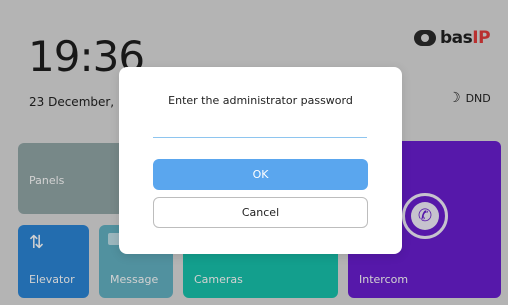  I want to click on cancel-button: Cancel, so click(260, 212).